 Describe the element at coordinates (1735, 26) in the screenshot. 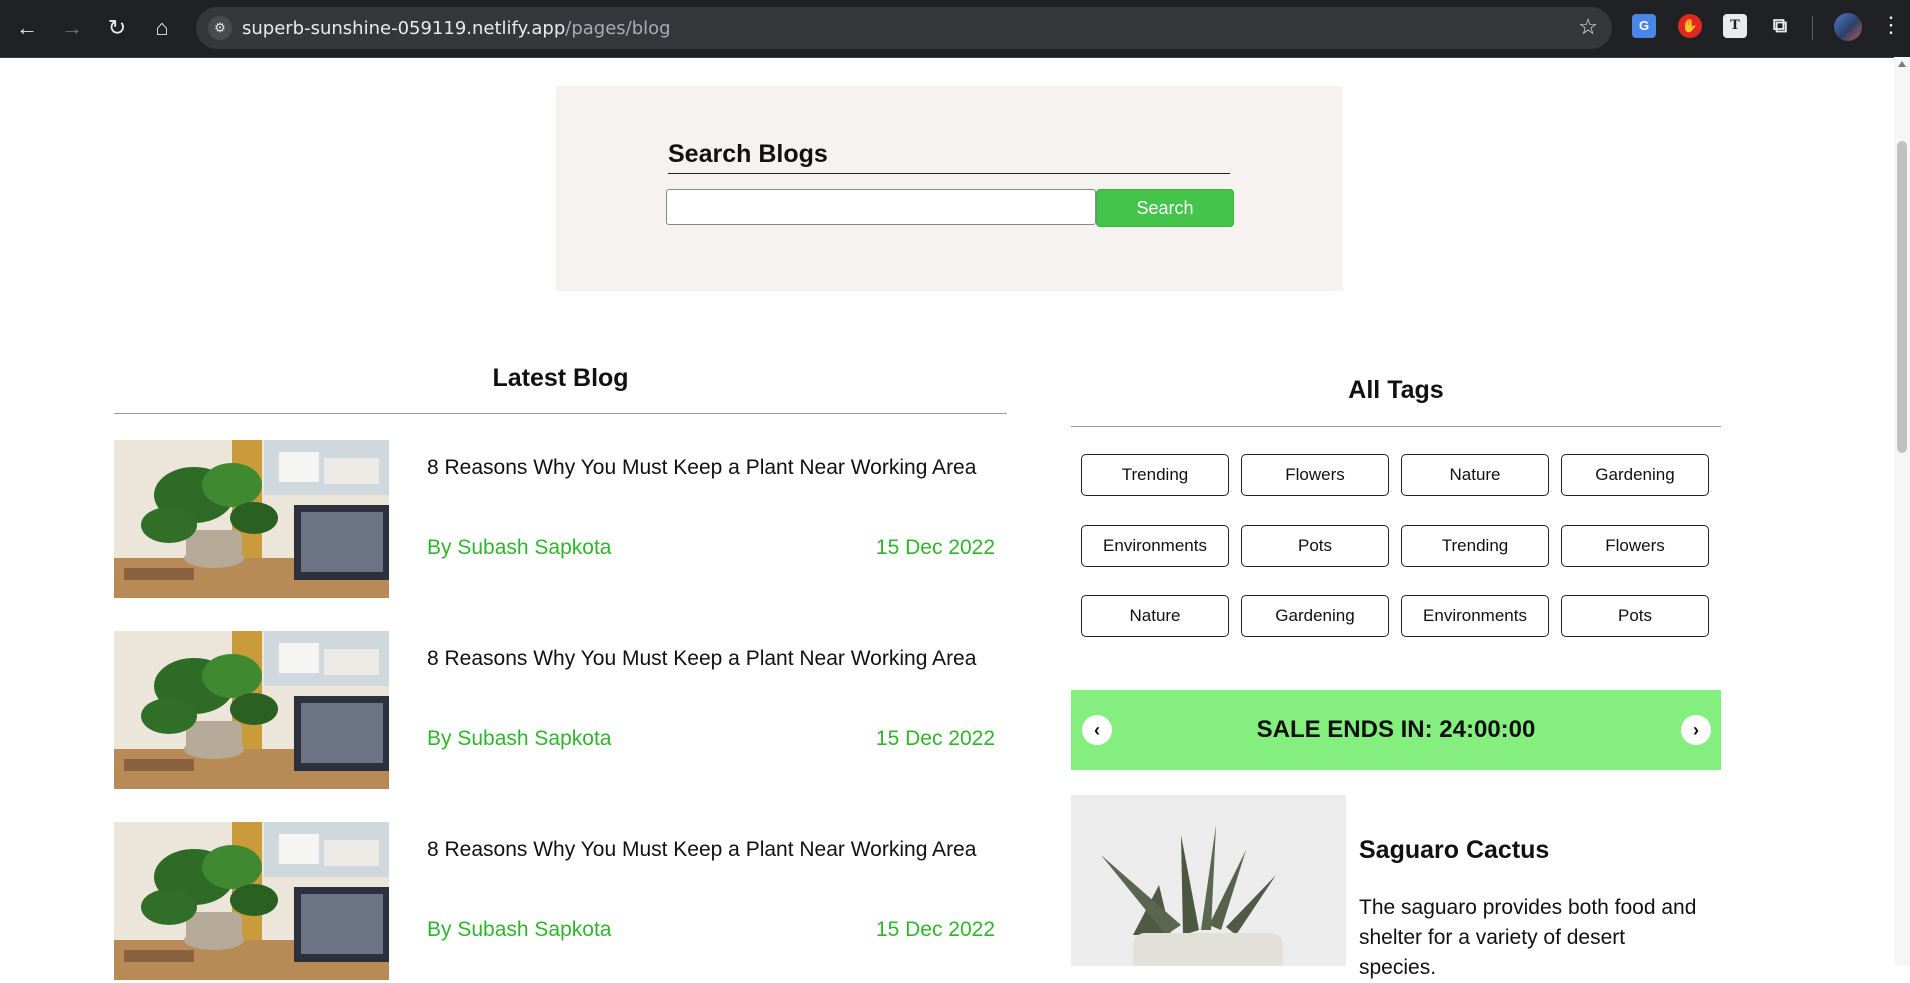

I see `text-extension-icon: T` at that location.